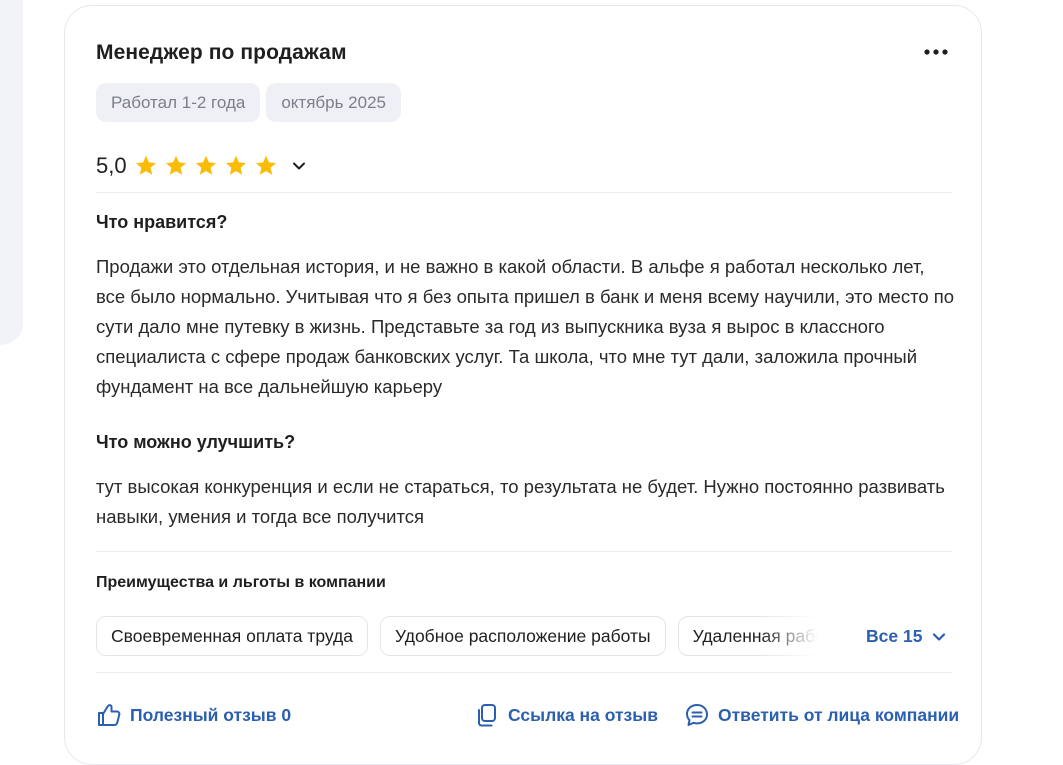 This screenshot has height=765, width=1063. What do you see at coordinates (196, 442) in the screenshot?
I see `improve-heading: Что можно улучшить?` at bounding box center [196, 442].